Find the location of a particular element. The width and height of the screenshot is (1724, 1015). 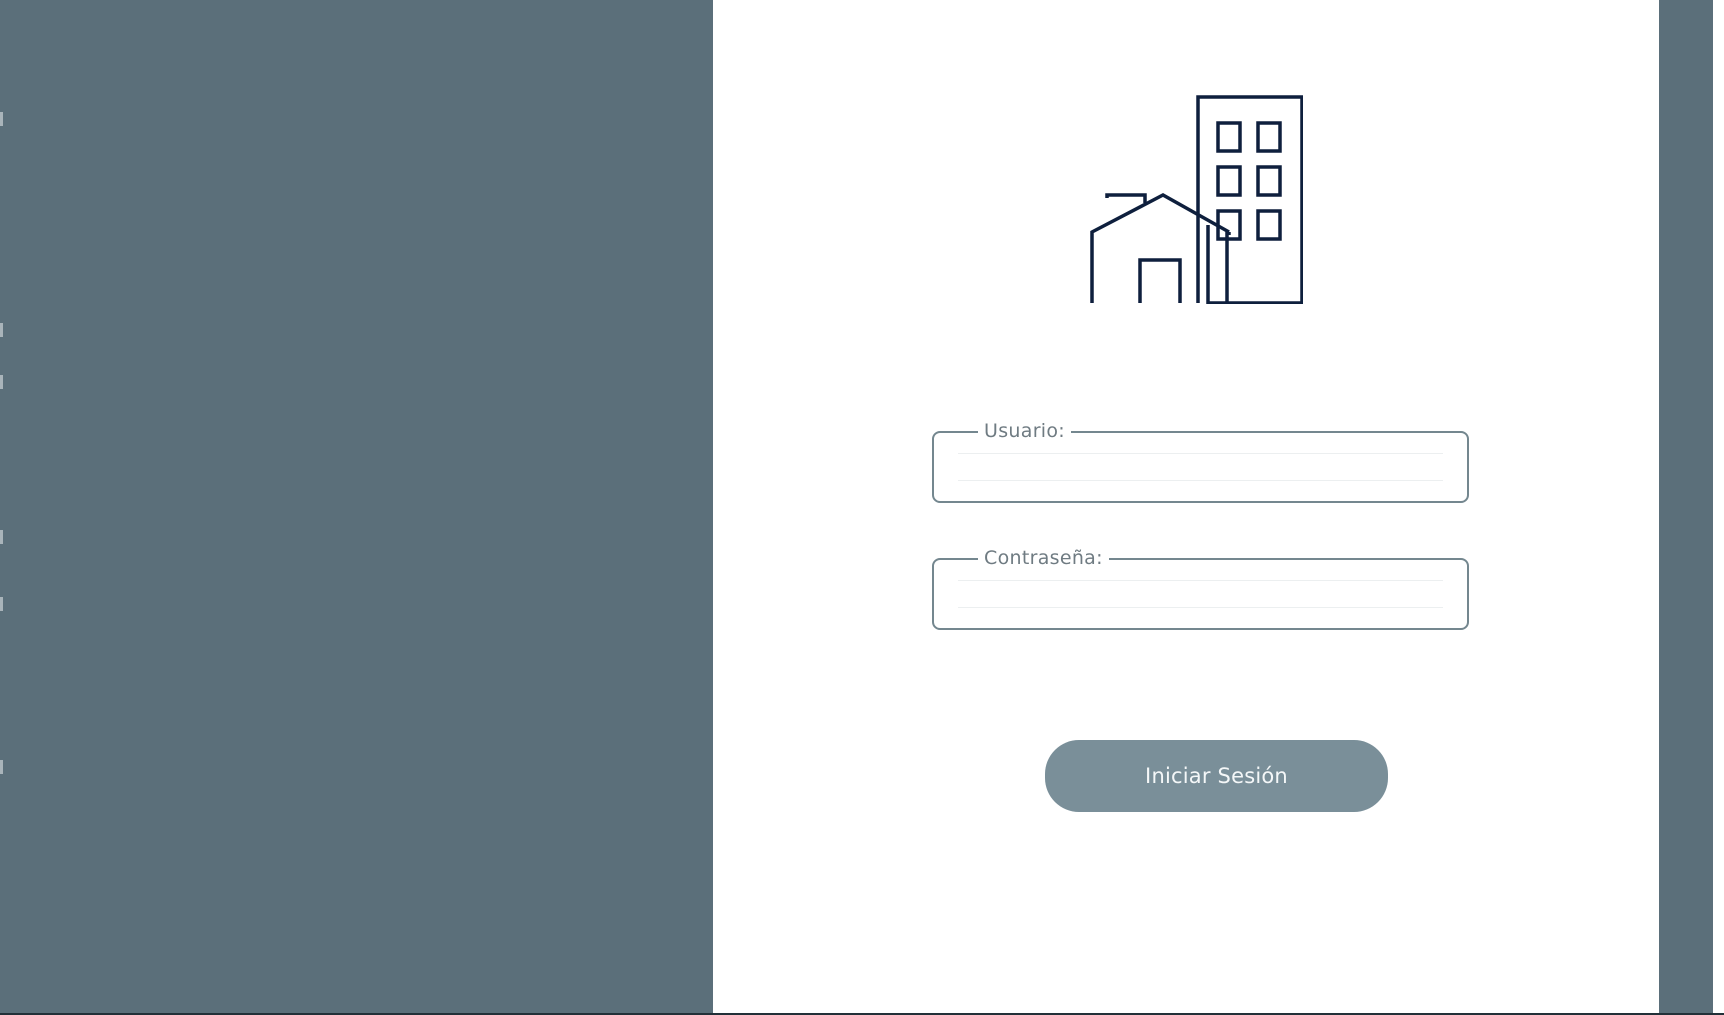

username-label: Usuario: is located at coordinates (1025, 431).